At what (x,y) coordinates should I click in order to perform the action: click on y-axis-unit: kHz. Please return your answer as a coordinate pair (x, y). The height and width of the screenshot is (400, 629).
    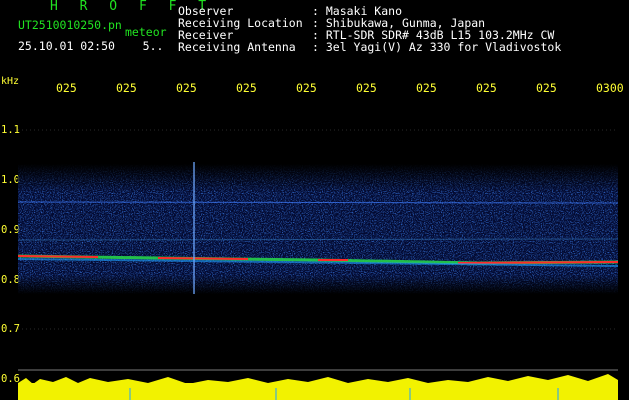
    Looking at the image, I should click on (10, 81).